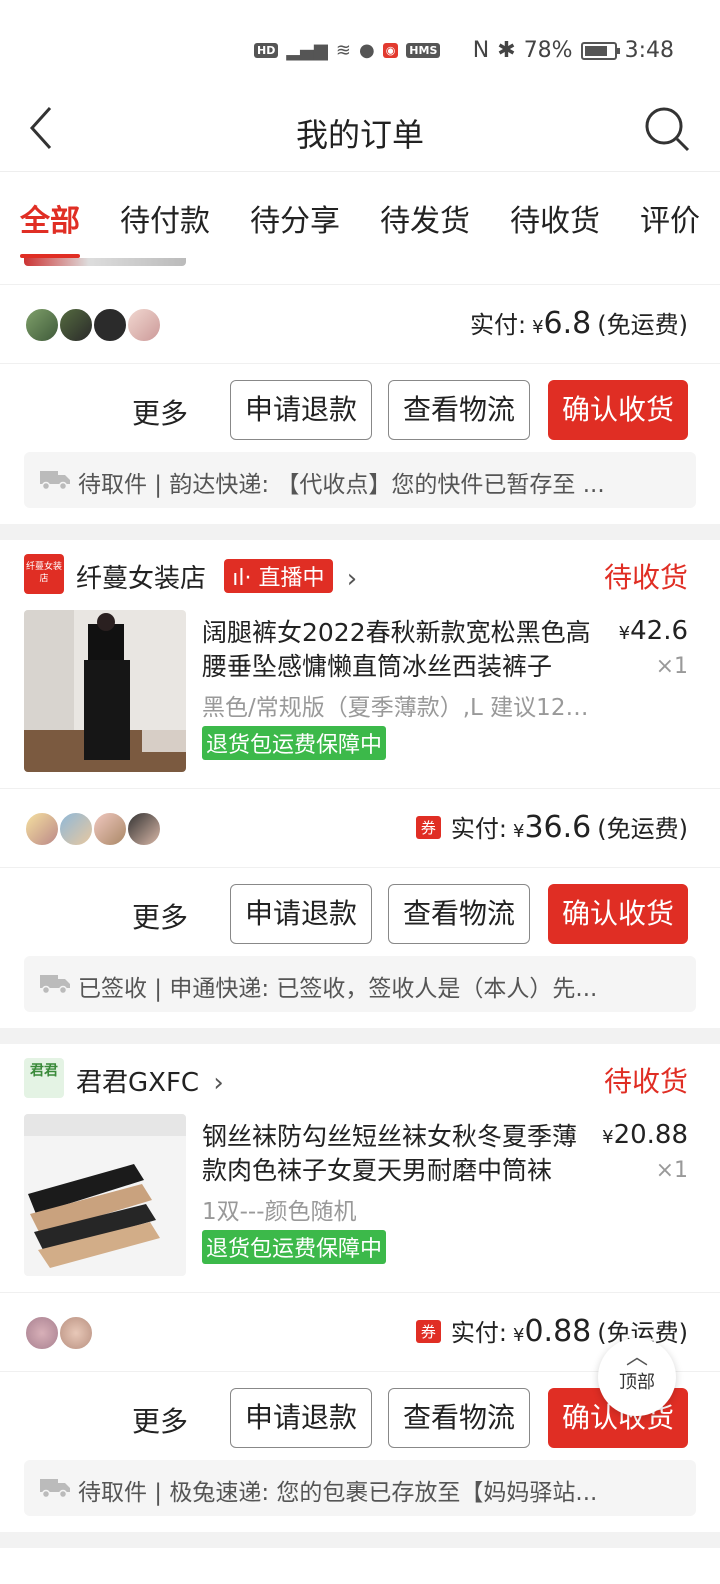 Image resolution: width=720 pixels, height=1584 pixels. Describe the element at coordinates (295, 215) in the screenshot. I see `tab-pending-share: 待分享` at that location.